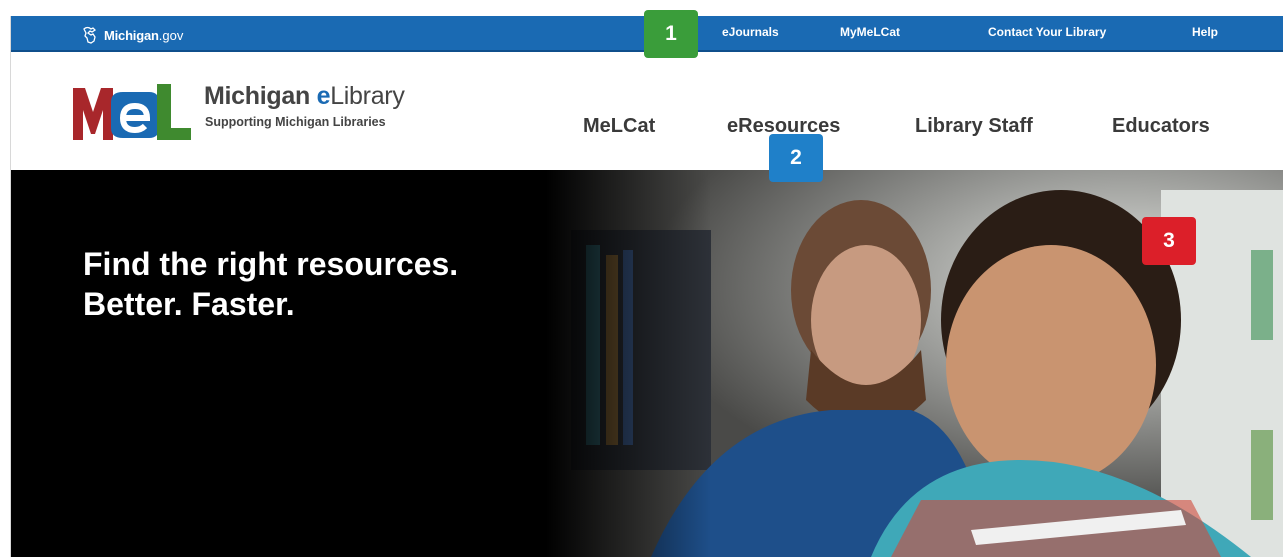 This screenshot has height=557, width=1283. I want to click on michigan-gov-logo-text: Michigan, so click(131, 35).